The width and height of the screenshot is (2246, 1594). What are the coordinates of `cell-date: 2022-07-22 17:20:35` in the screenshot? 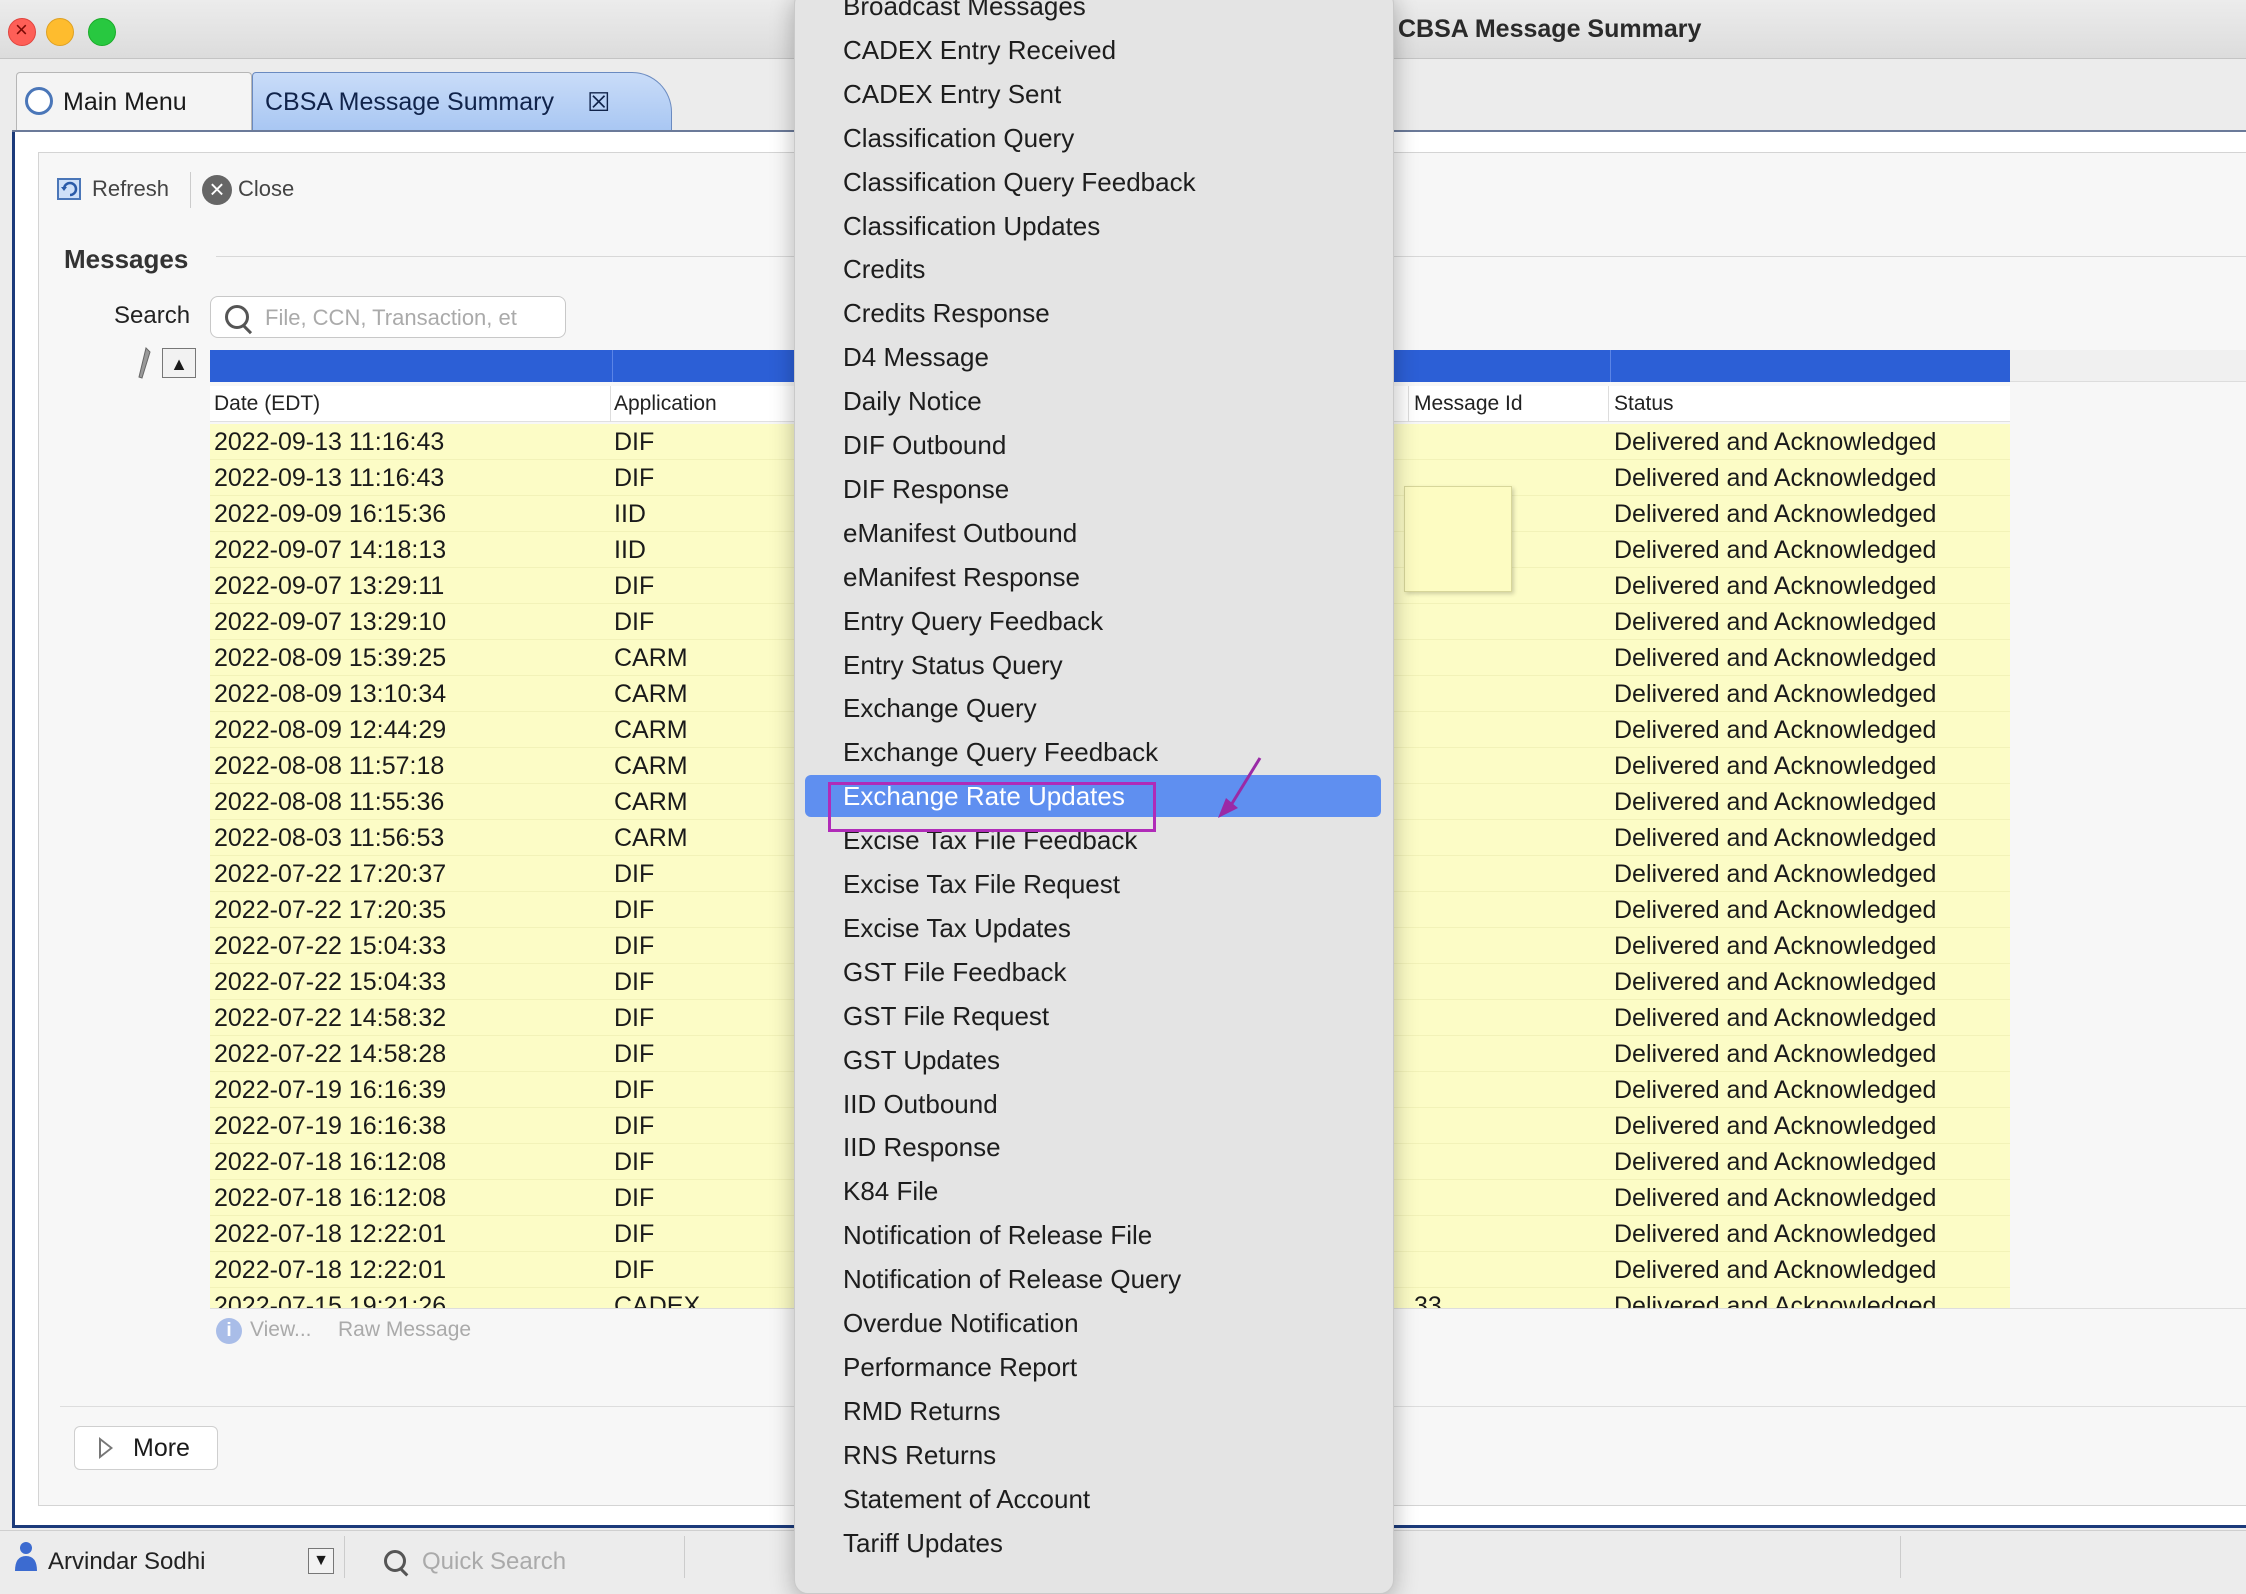 It's located at (330, 910).